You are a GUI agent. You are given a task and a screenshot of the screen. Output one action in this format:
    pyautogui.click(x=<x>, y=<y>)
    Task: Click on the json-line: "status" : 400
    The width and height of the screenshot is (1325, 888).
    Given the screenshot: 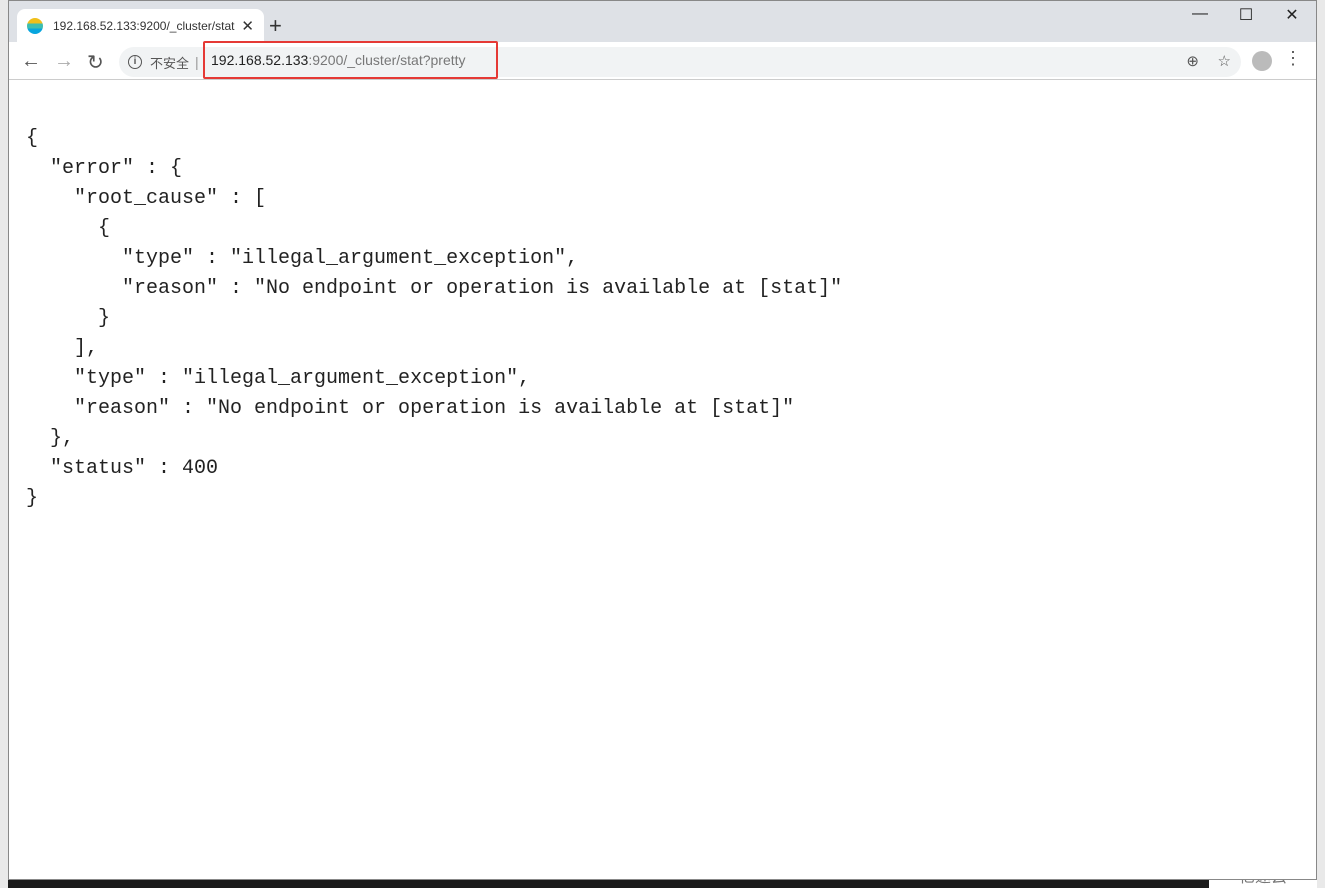 What is the action you would take?
    pyautogui.click(x=122, y=468)
    